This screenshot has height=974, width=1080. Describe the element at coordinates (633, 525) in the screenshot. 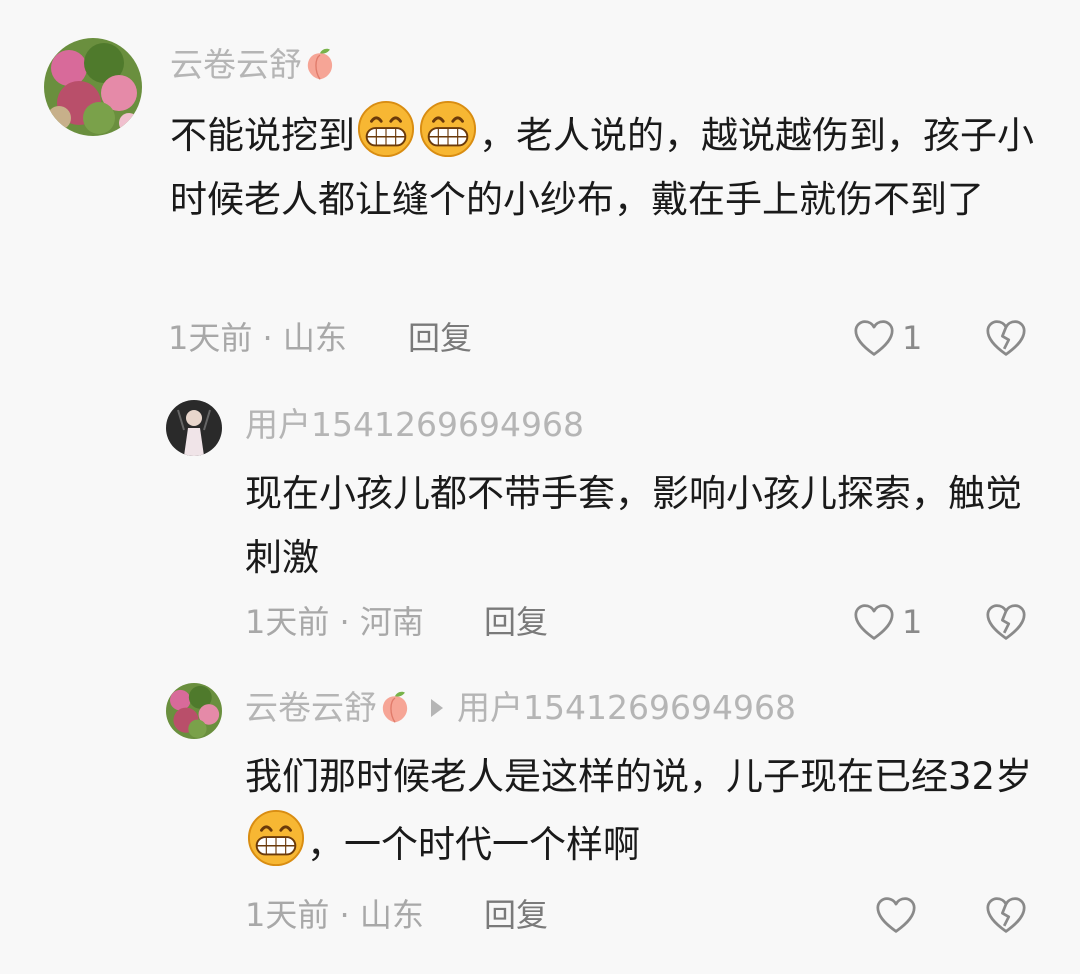

I see `comment-text: 现在小孩儿都不带手套，影响小孩儿探索，触觉刺激` at that location.